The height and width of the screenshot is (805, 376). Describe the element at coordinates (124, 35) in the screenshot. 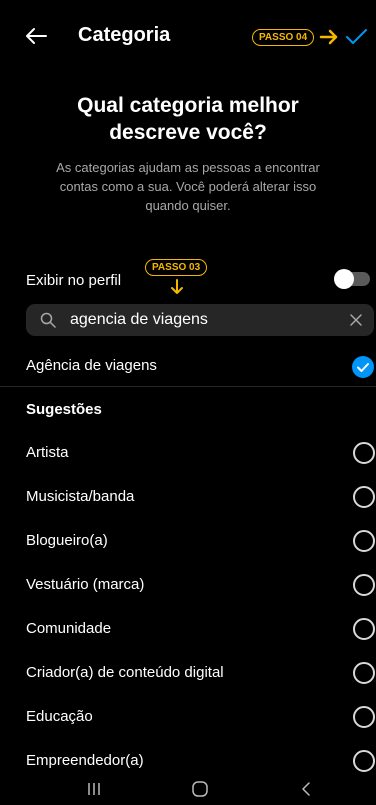

I see `page-title: Categoria` at that location.